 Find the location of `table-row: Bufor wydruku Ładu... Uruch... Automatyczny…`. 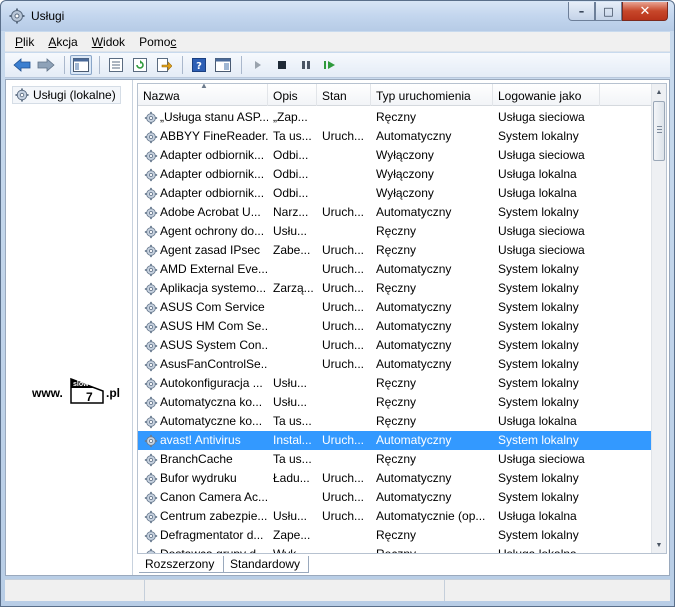

table-row: Bufor wydruku Ładu... Uruch... Automatyczny… is located at coordinates (395, 478).